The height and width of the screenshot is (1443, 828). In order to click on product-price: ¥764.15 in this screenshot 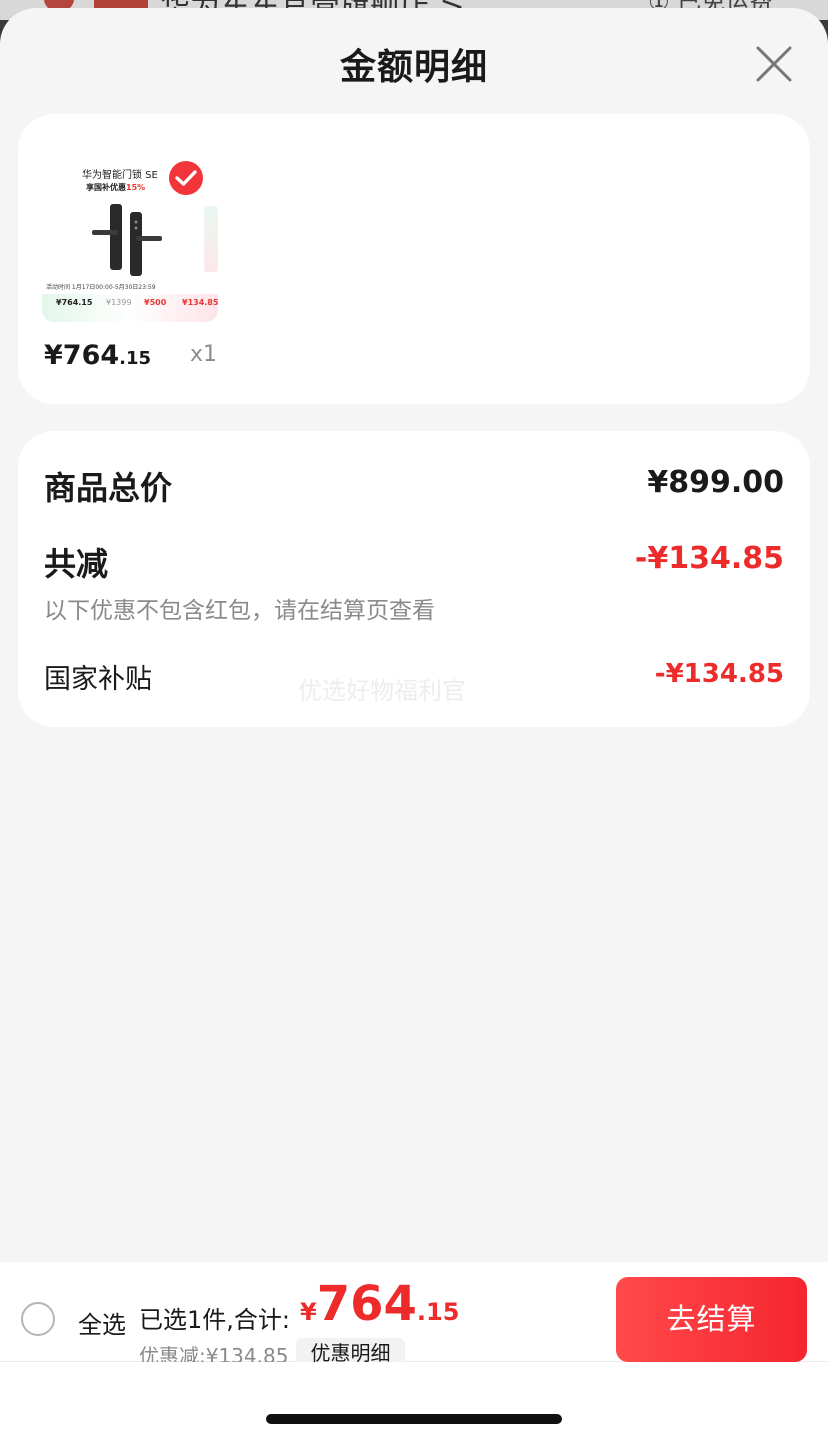, I will do `click(98, 355)`.